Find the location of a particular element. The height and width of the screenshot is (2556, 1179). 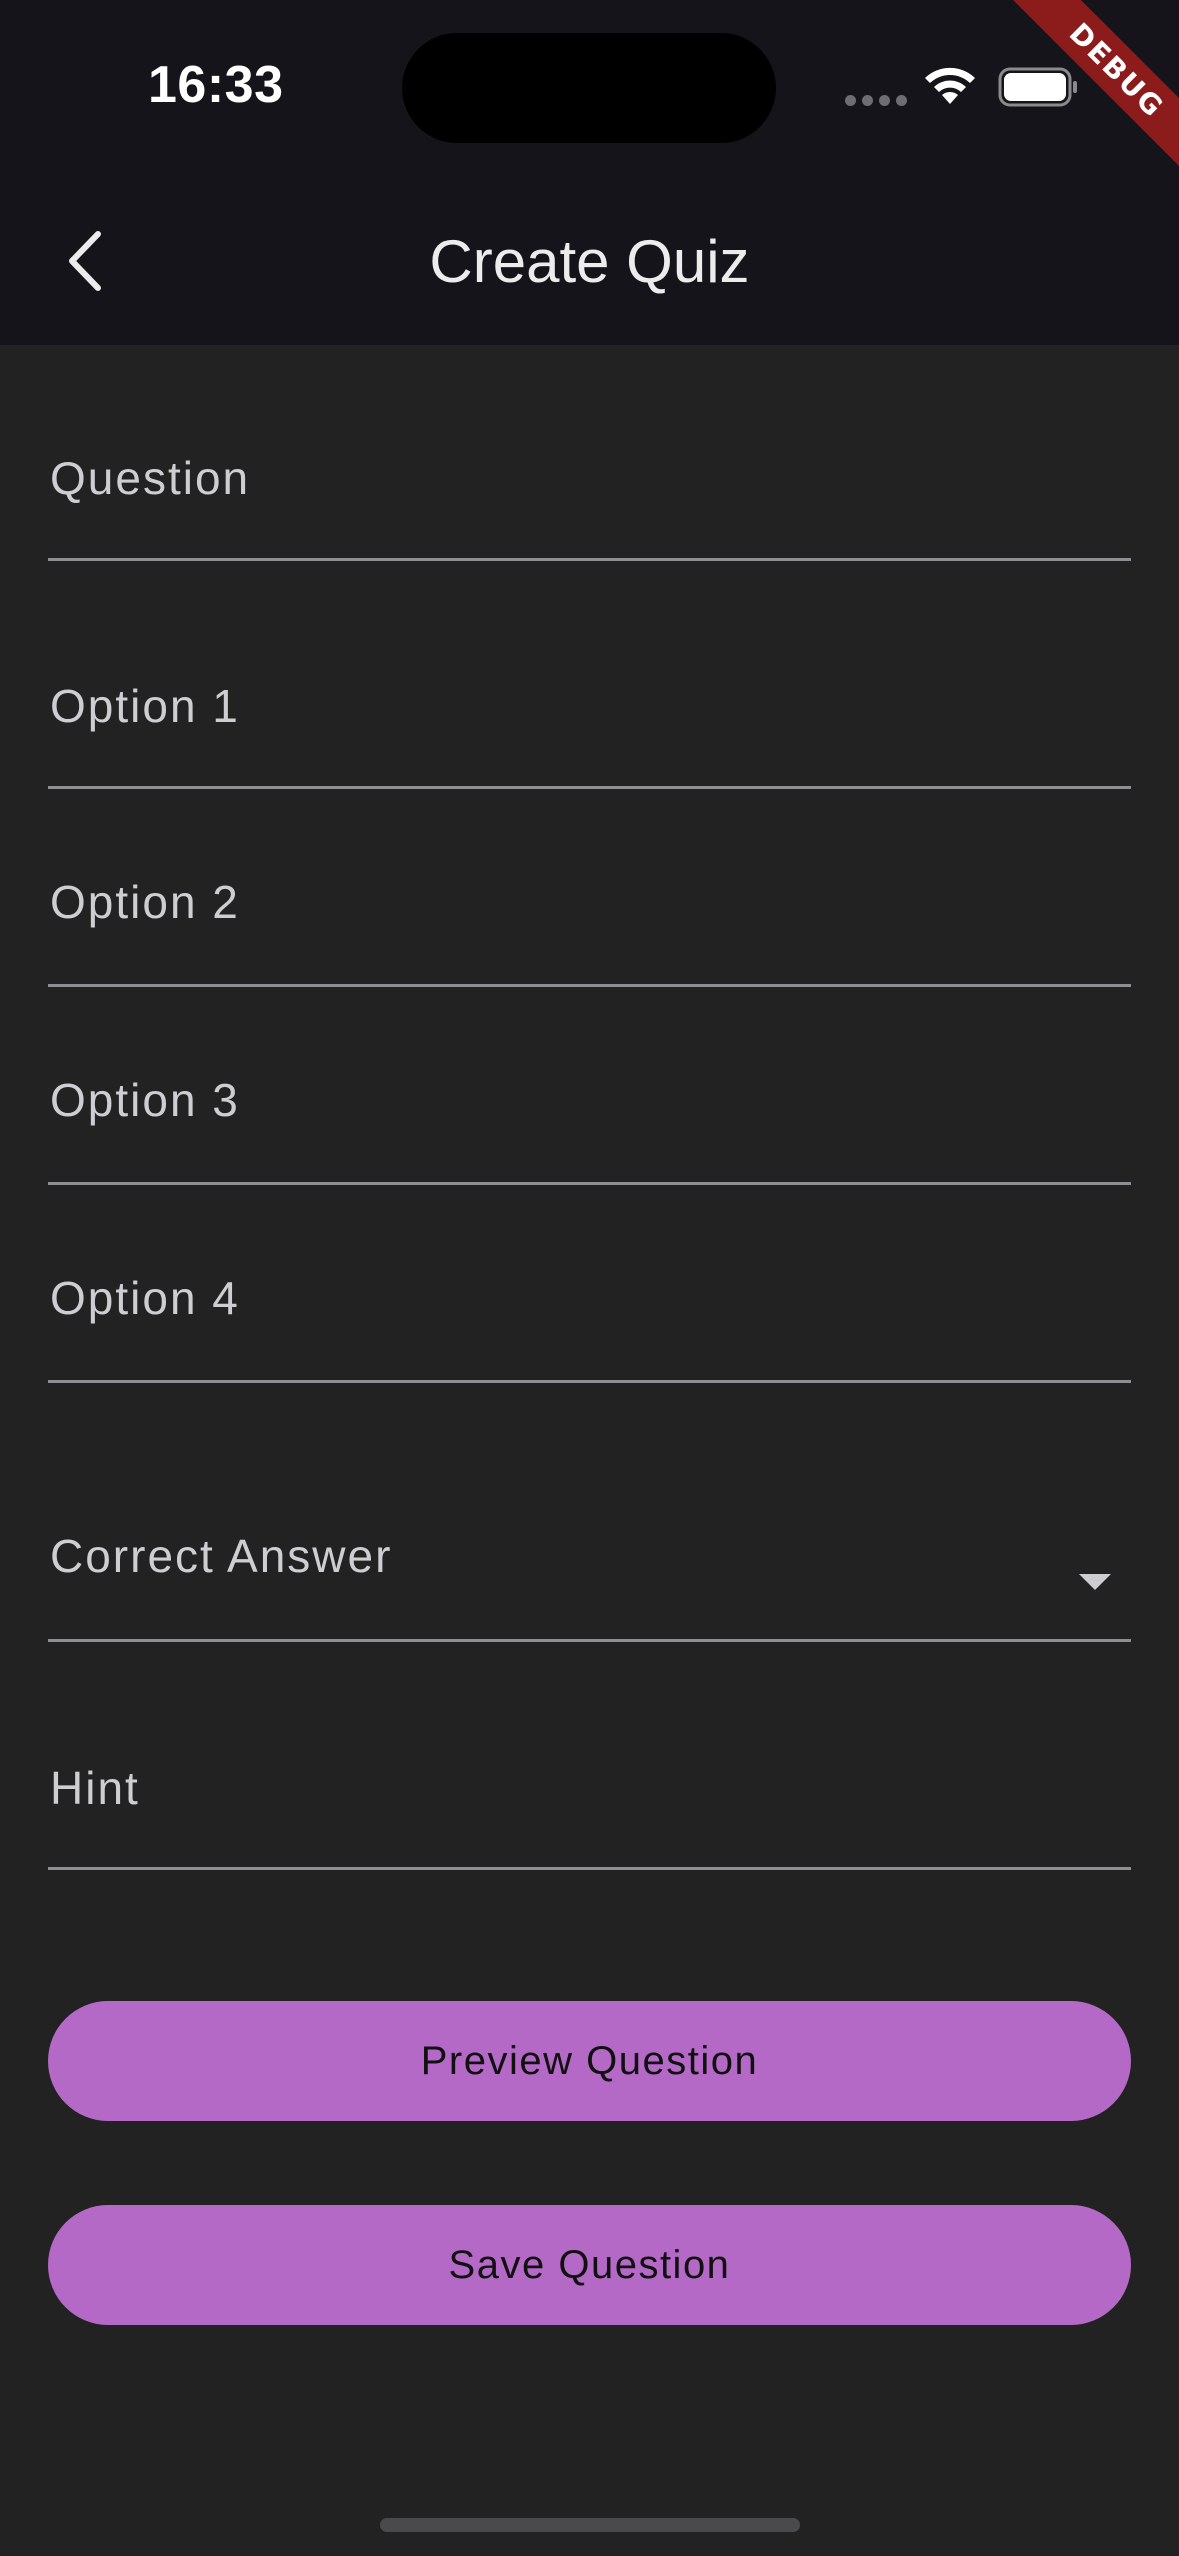

page-title: Create Quiz is located at coordinates (589, 261).